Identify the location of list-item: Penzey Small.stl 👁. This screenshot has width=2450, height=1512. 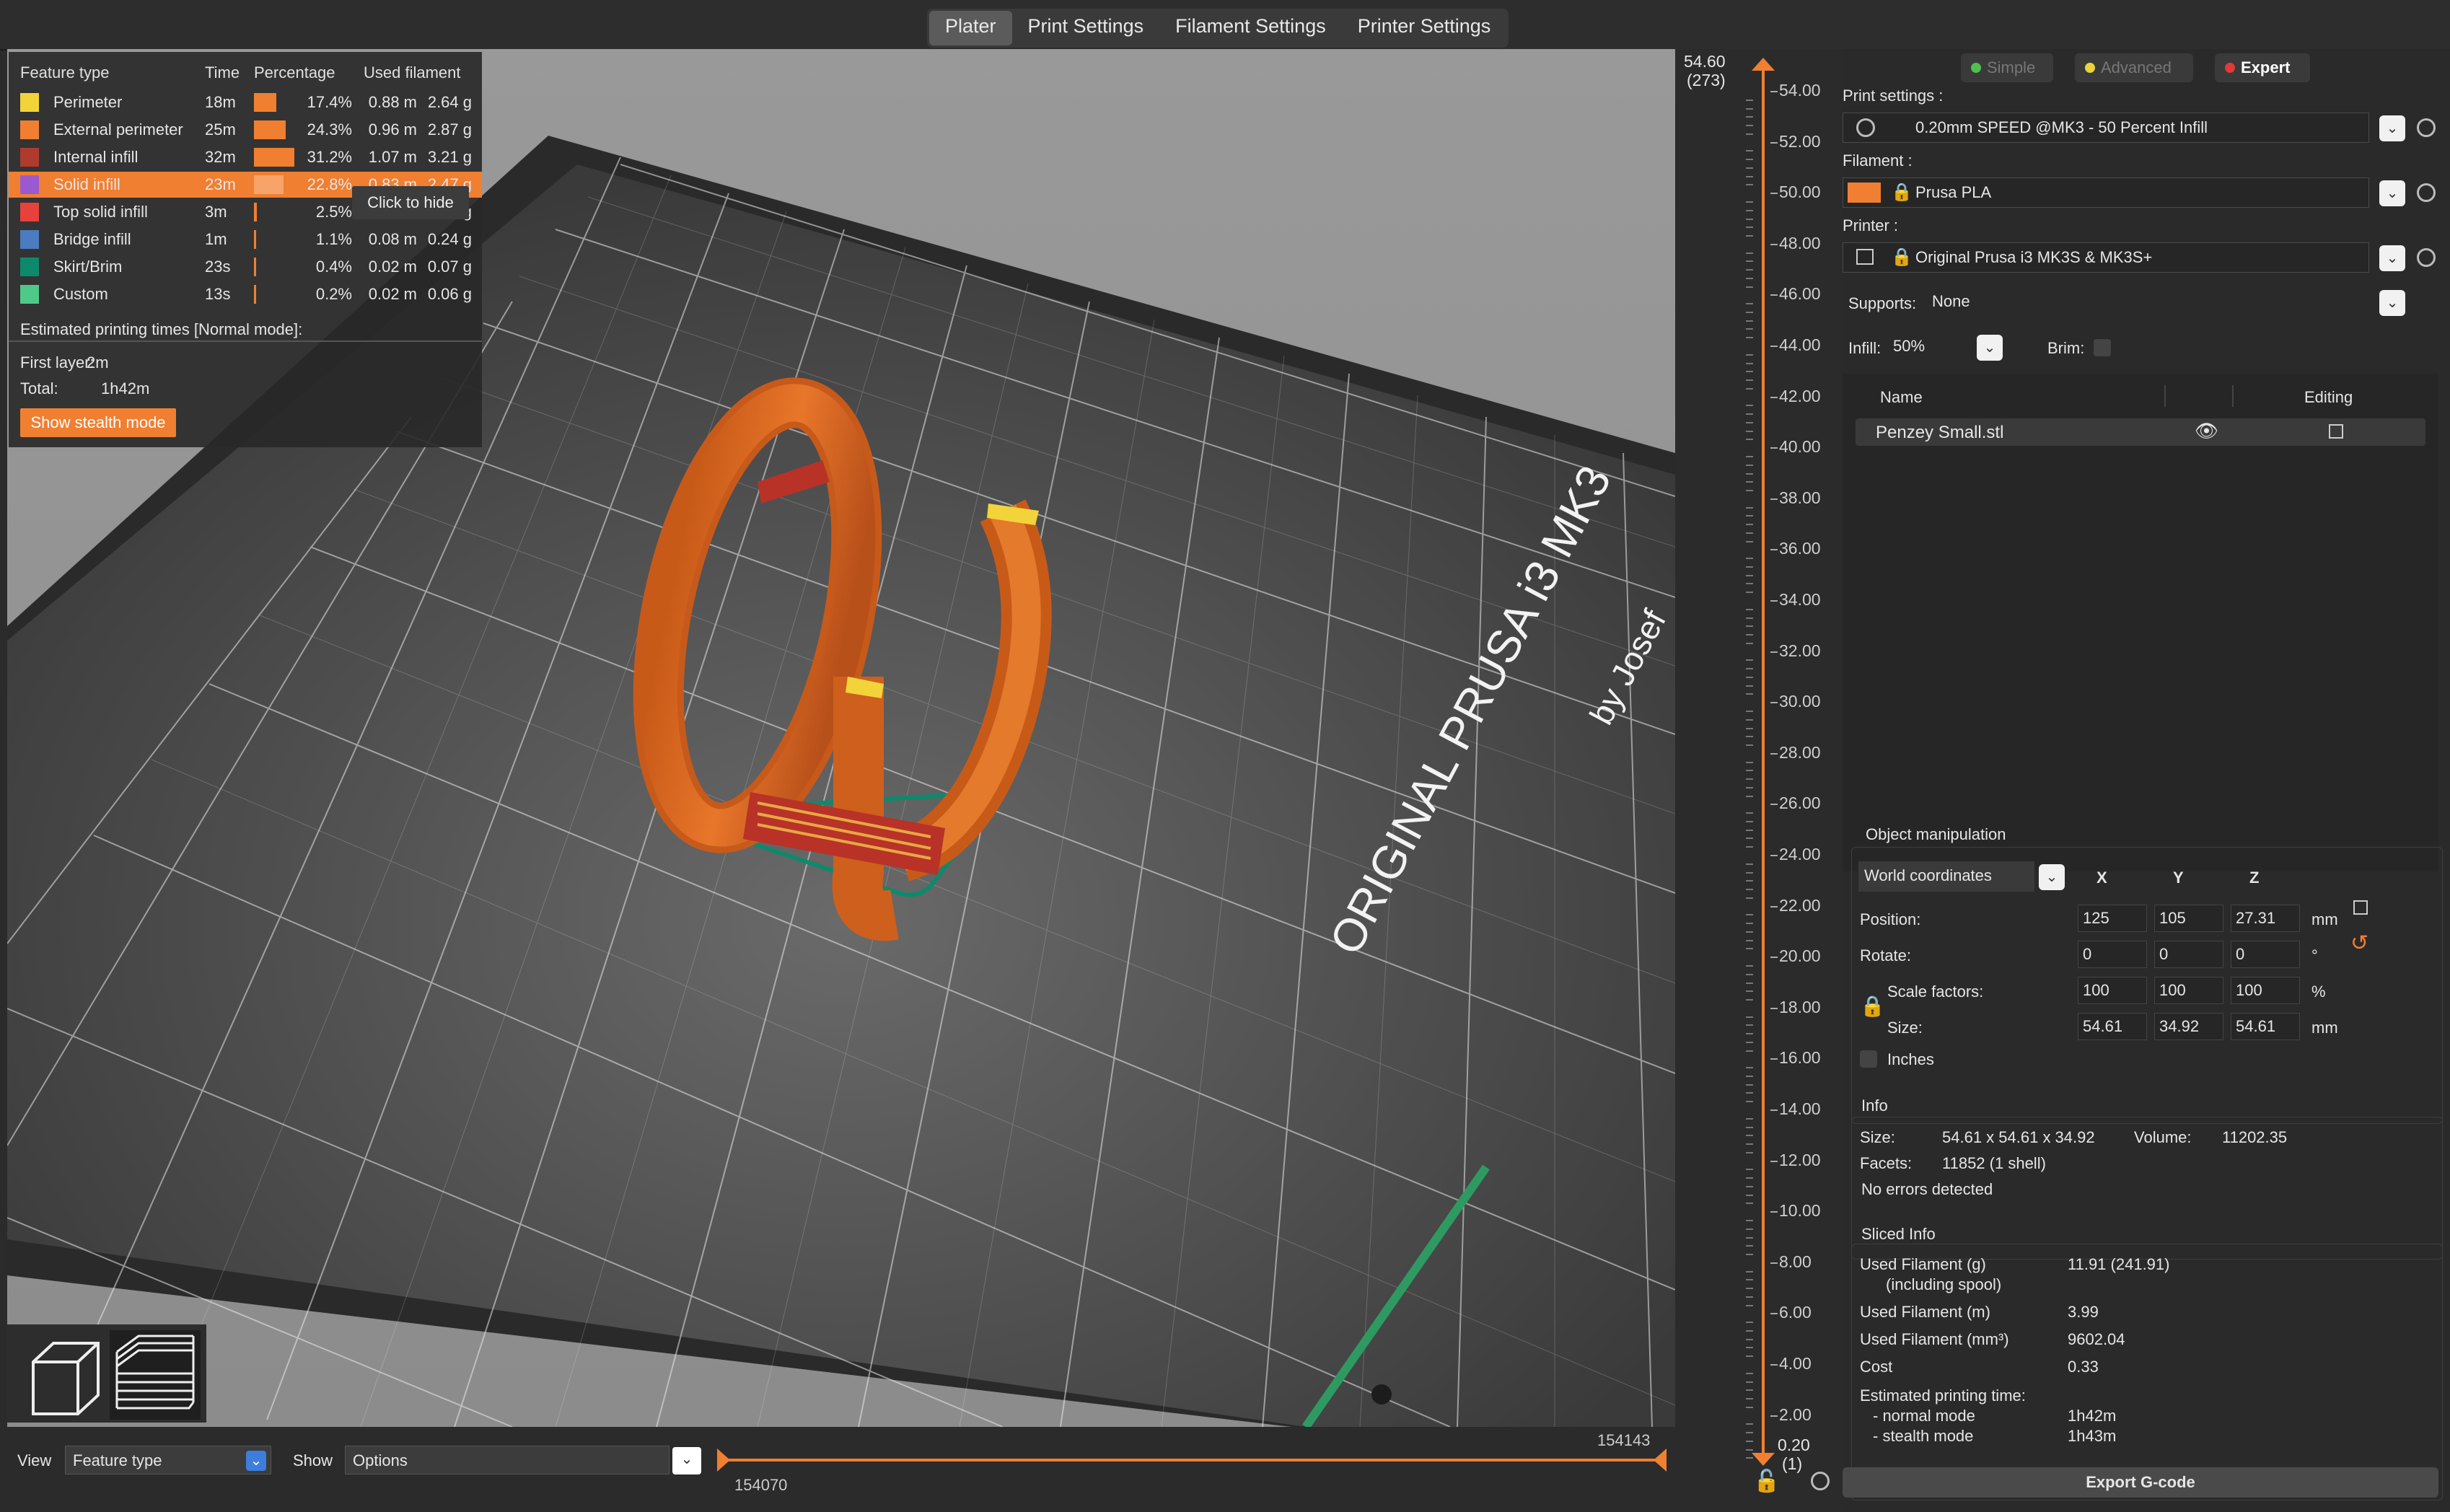
(2140, 432).